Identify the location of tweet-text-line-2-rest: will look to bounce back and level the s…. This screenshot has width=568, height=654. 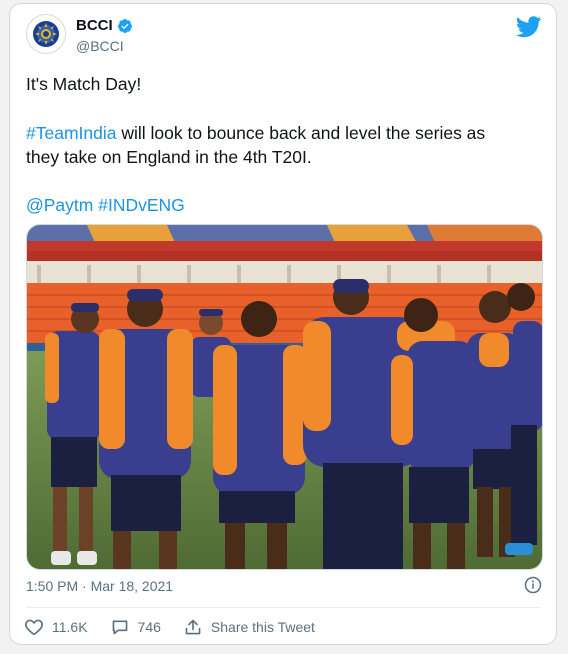
(301, 133).